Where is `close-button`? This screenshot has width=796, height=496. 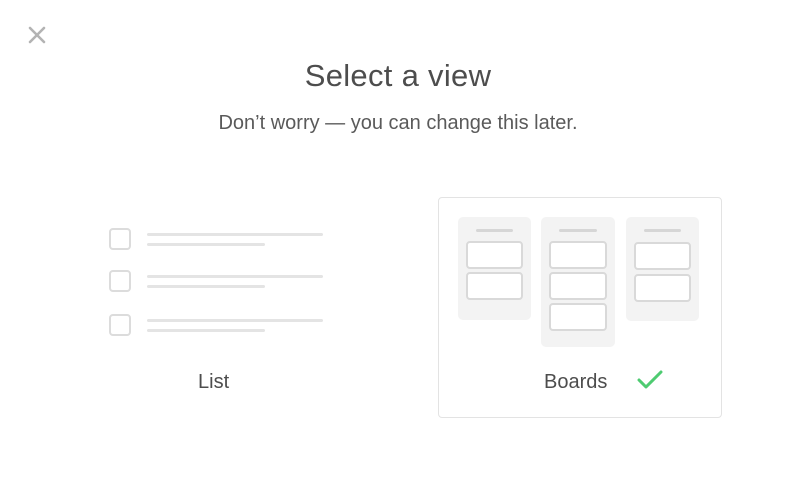 close-button is located at coordinates (37, 35).